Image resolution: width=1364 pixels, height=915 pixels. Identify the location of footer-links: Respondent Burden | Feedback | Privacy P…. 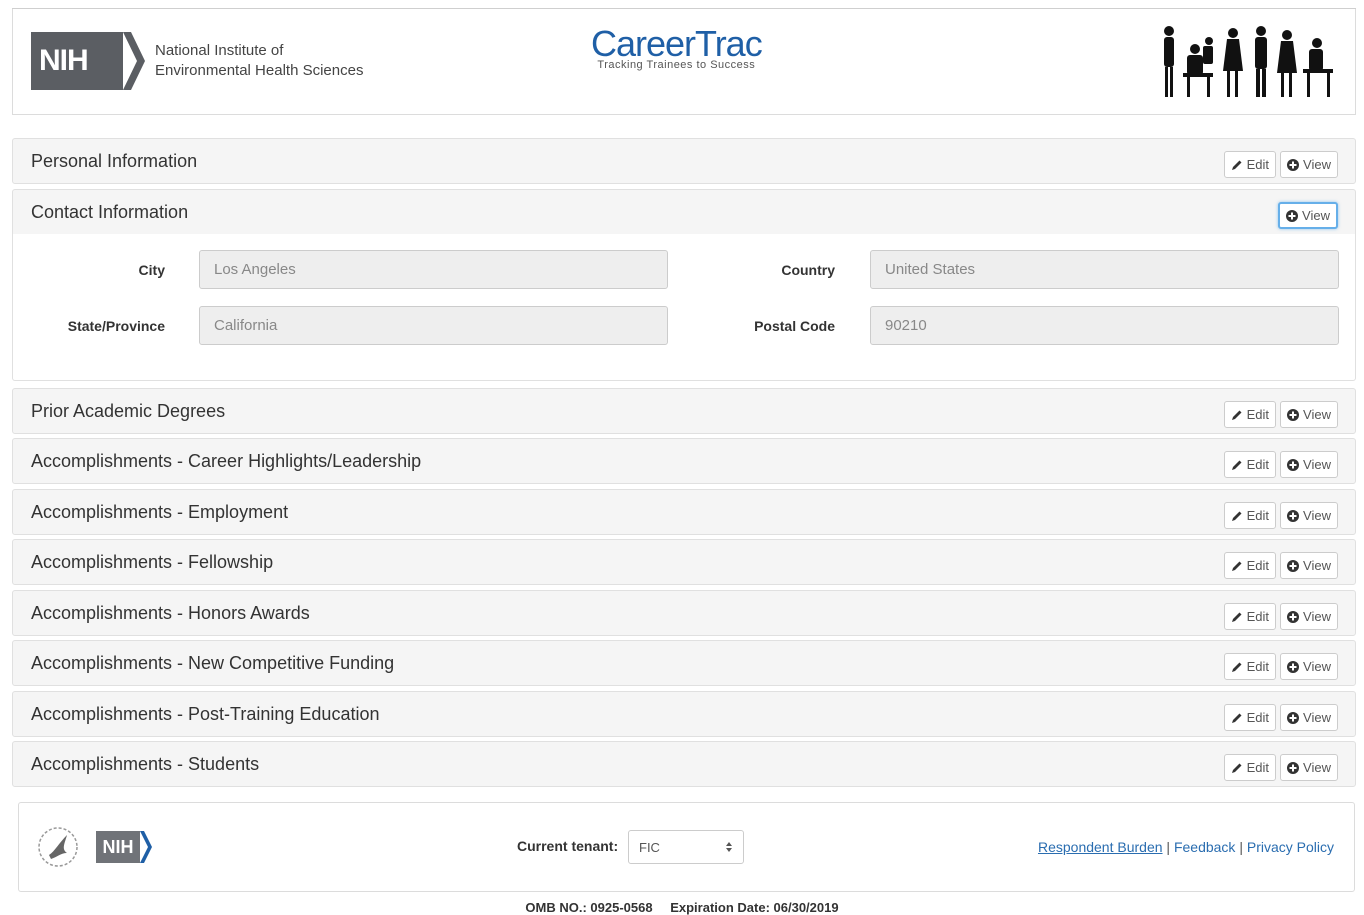
(1186, 847).